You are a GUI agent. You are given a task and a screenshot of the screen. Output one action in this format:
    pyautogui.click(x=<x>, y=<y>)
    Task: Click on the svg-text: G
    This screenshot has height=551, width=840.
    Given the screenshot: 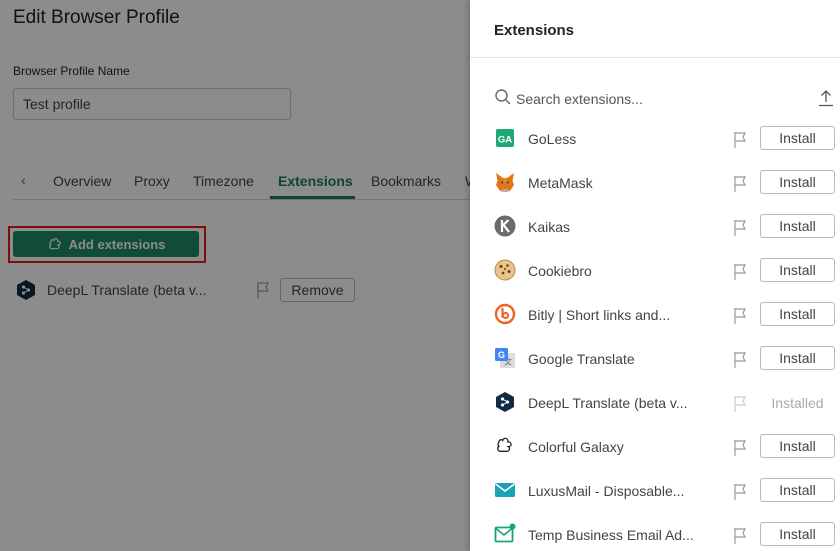 What is the action you would take?
    pyautogui.click(x=501, y=355)
    